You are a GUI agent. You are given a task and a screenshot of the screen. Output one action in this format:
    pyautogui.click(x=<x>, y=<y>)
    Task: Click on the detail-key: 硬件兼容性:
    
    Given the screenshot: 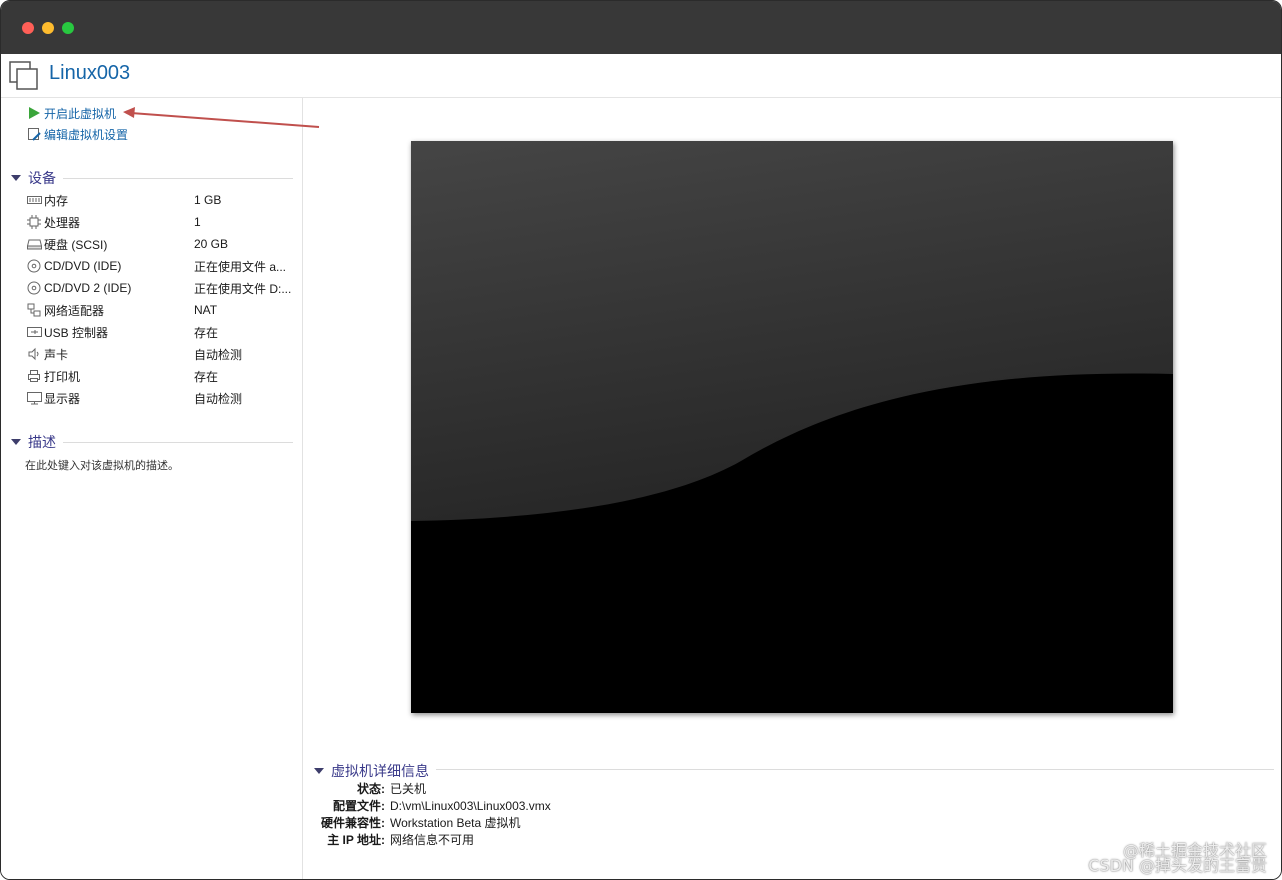 What is the action you would take?
    pyautogui.click(x=353, y=823)
    